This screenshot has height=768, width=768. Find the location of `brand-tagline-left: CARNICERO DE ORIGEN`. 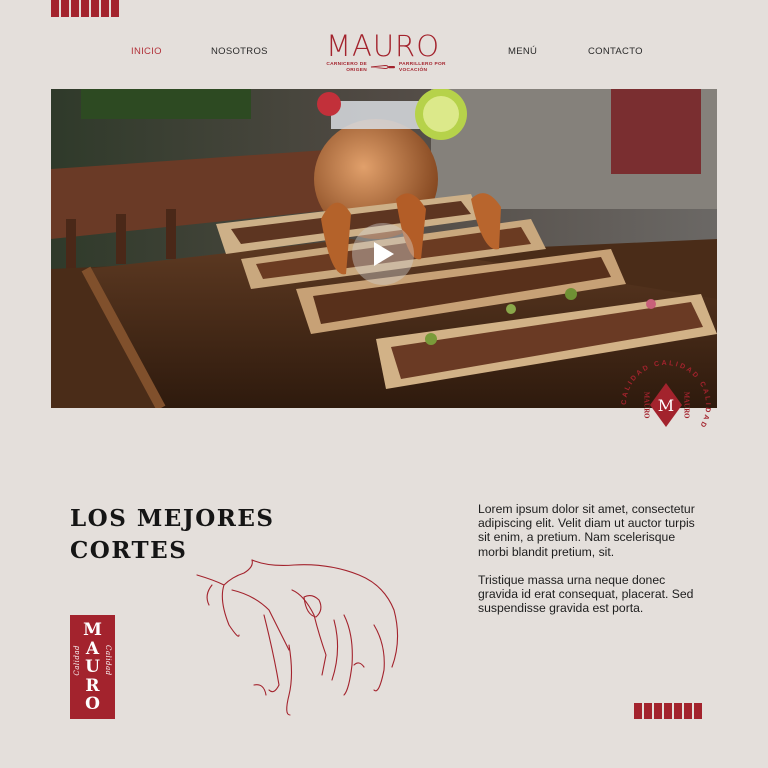

brand-tagline-left: CARNICERO DE ORIGEN is located at coordinates (346, 67).